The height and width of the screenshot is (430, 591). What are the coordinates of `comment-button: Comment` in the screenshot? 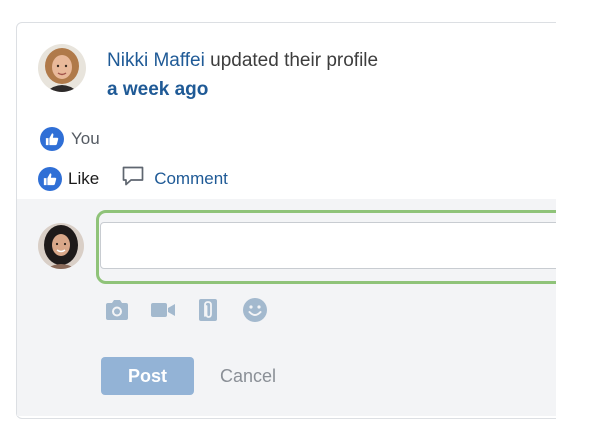 It's located at (174, 178).